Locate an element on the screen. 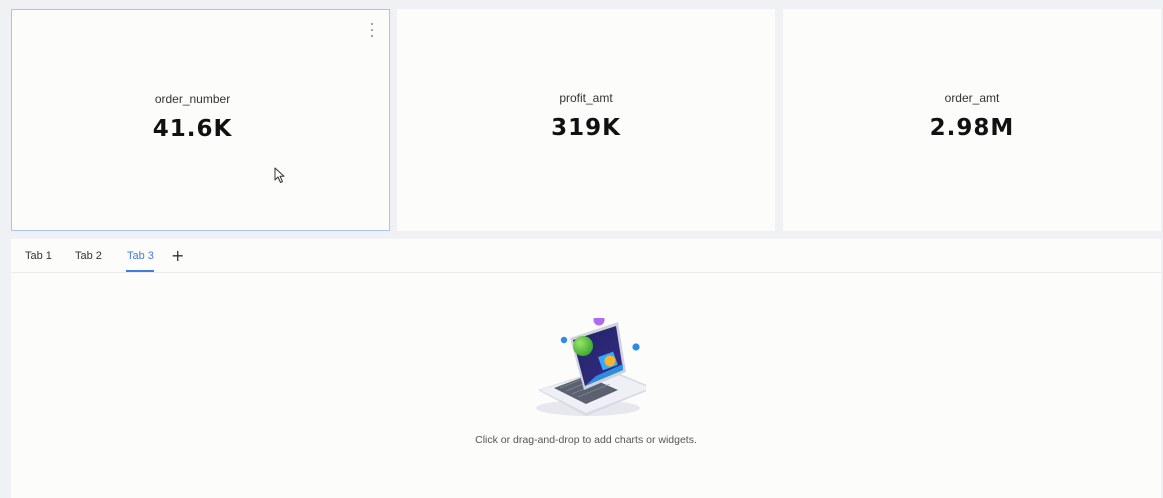 The height and width of the screenshot is (498, 1163). tab-bar: Tab 1 Tab 2 Tab 3 + is located at coordinates (586, 256).